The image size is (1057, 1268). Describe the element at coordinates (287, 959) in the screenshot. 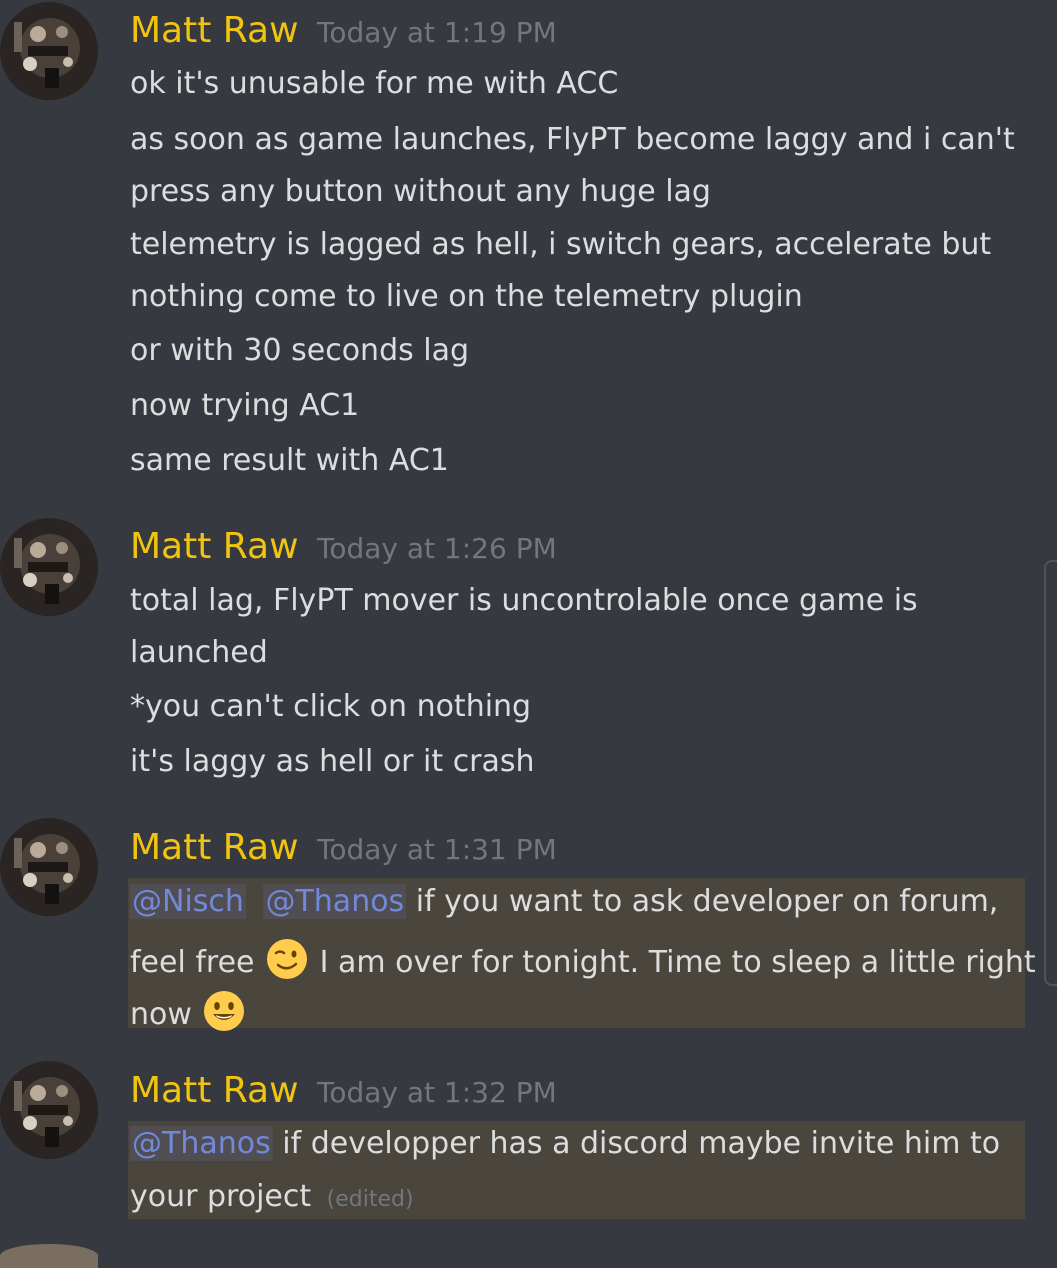

I see `wink-emoji-icon` at that location.